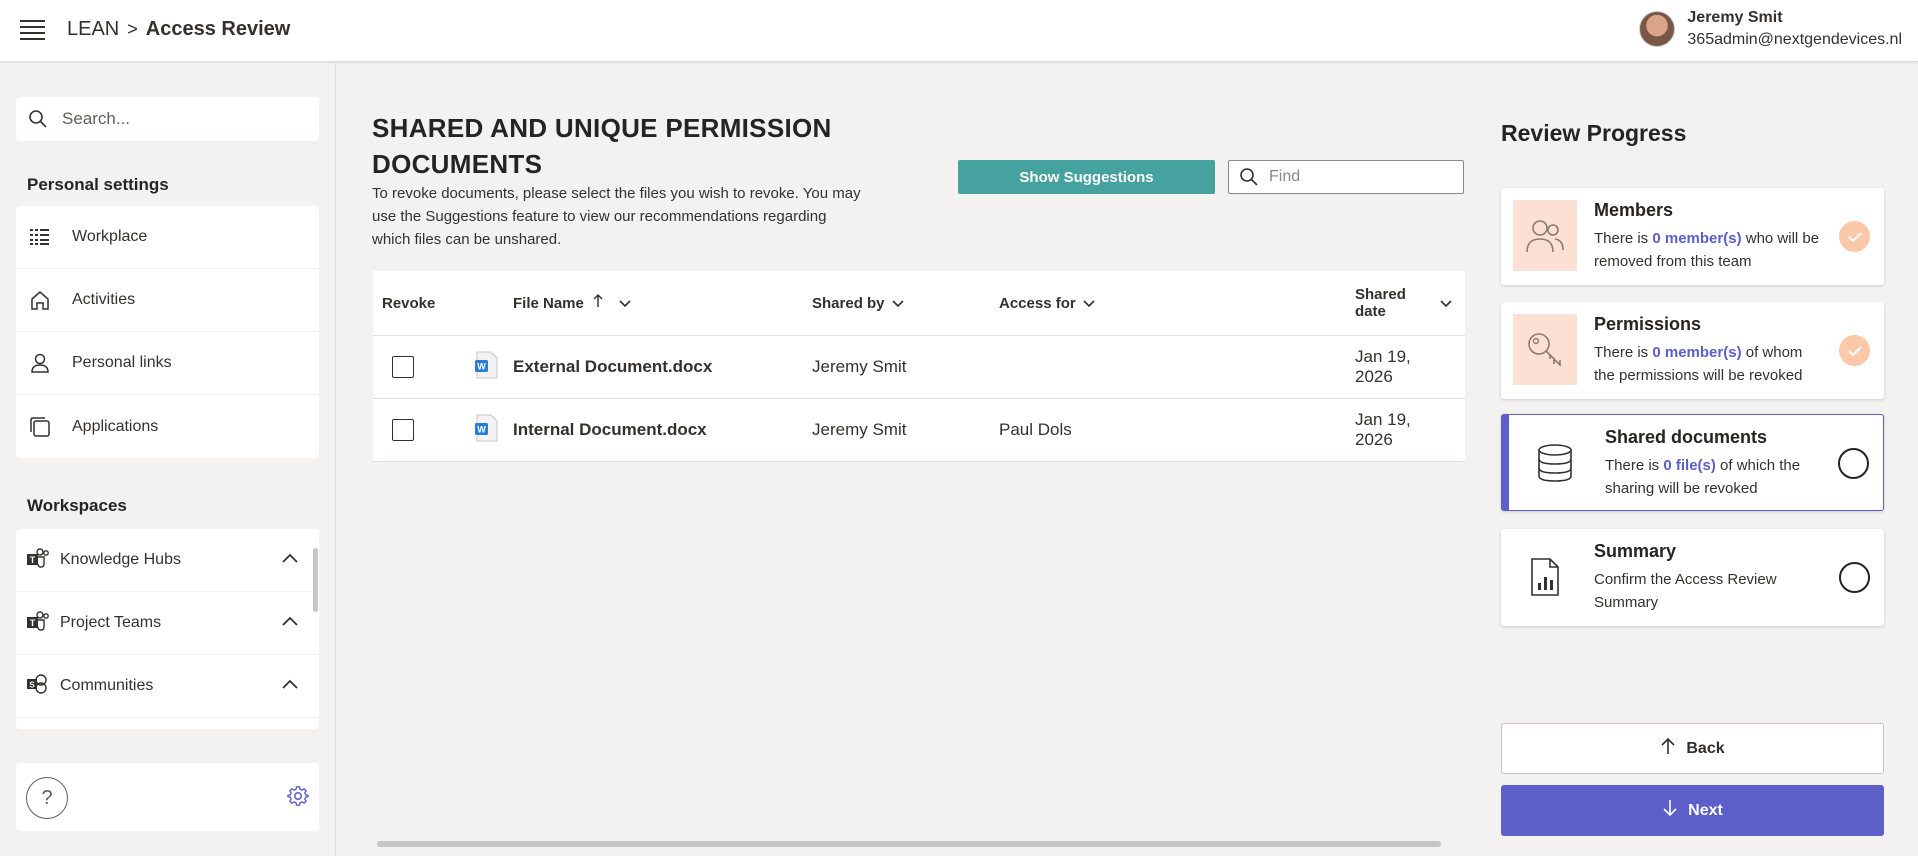 The width and height of the screenshot is (1918, 856). Describe the element at coordinates (598, 303) in the screenshot. I see `sort-ascending-icon` at that location.